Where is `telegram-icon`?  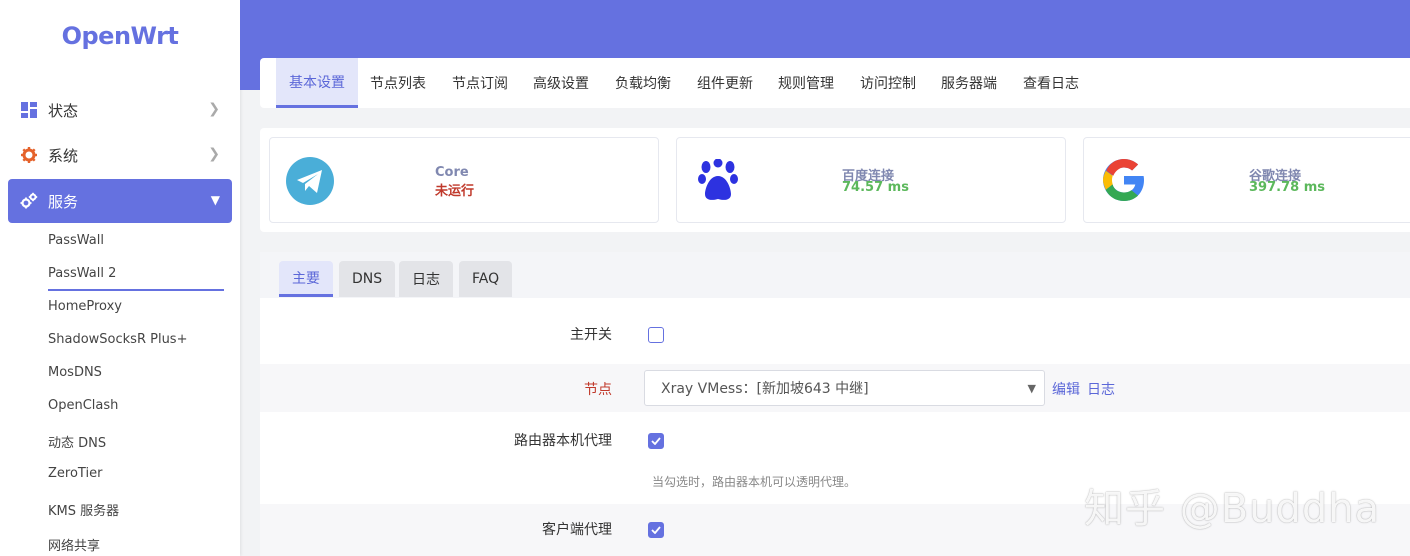
telegram-icon is located at coordinates (310, 183).